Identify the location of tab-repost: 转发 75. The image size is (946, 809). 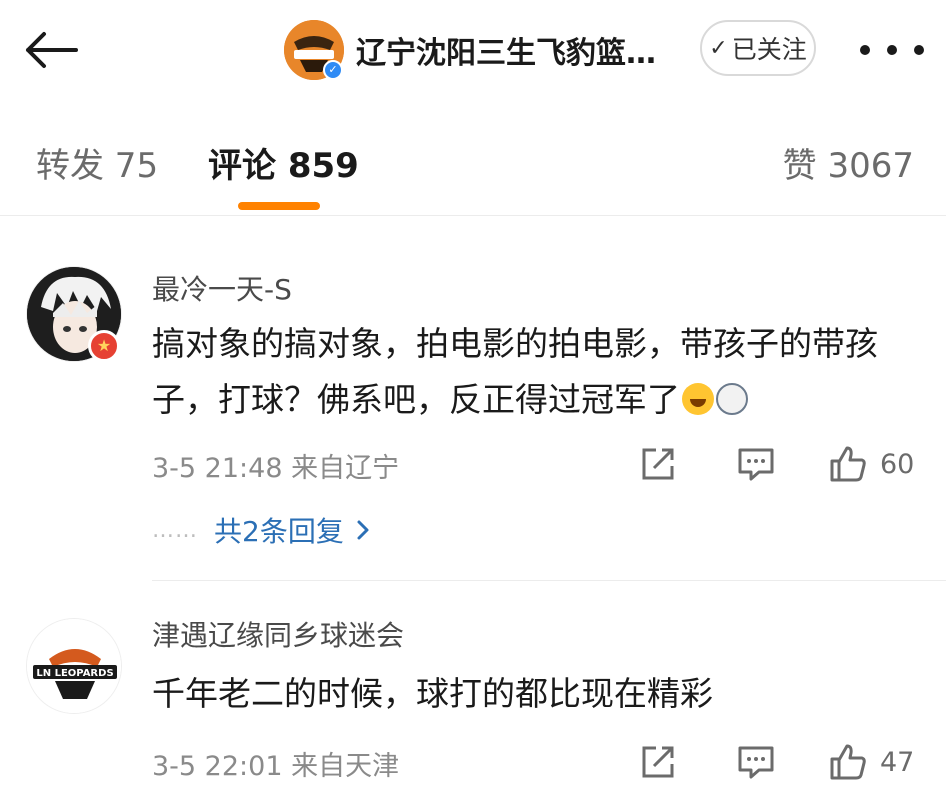
(97, 162).